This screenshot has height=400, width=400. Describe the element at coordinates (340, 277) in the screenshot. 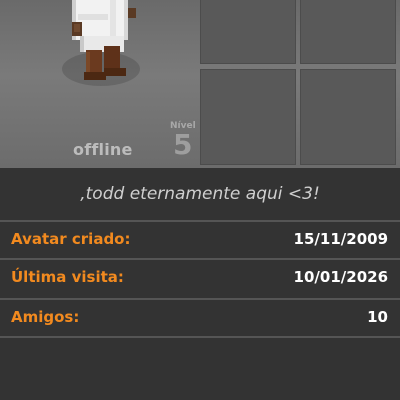

I see `last-visit-value: 10/01/2026` at that location.